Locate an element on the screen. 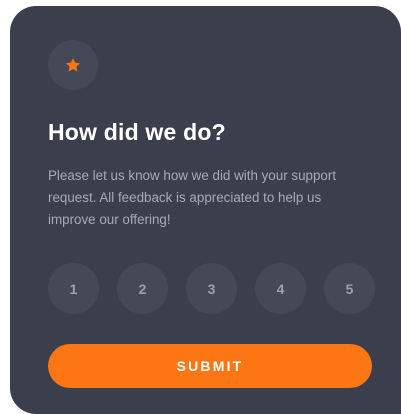 This screenshot has height=414, width=401. star-badge is located at coordinates (73, 65).